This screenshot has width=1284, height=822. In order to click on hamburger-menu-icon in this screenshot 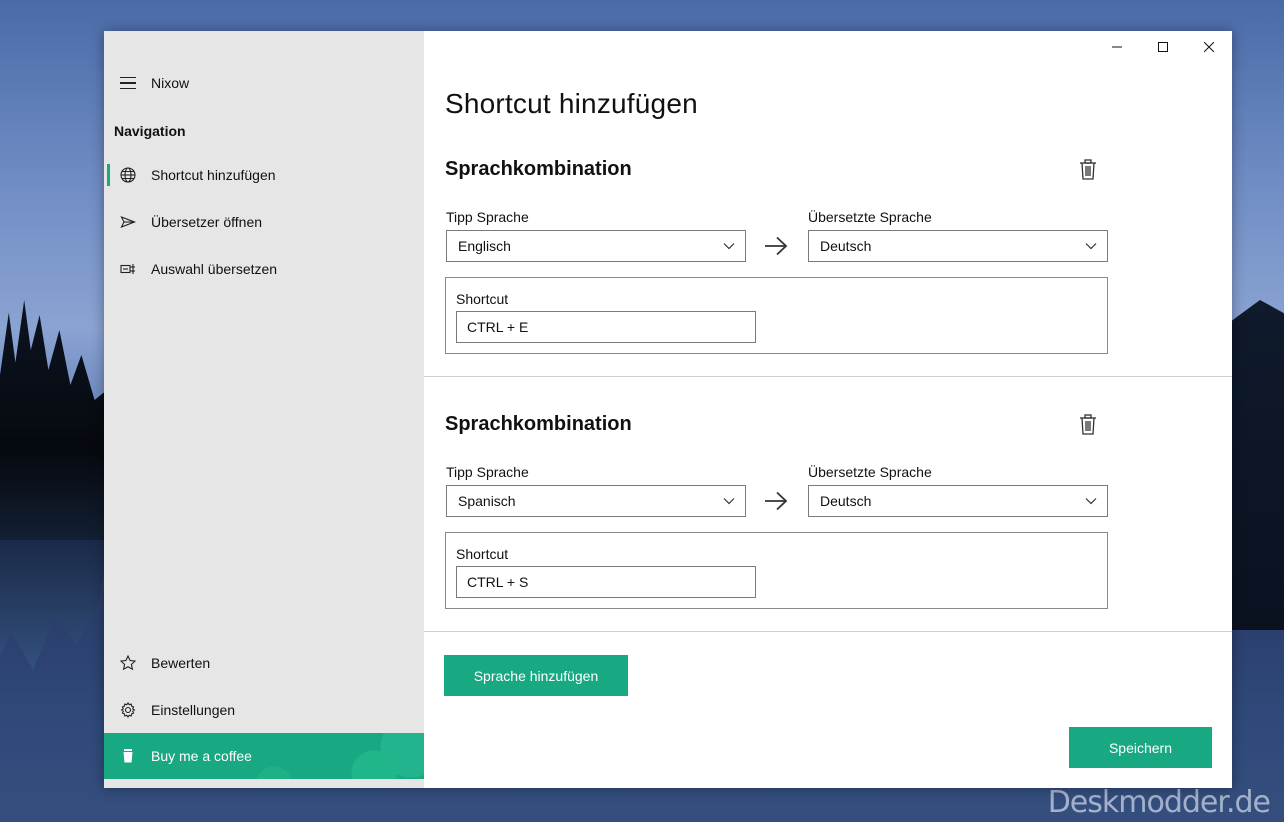, I will do `click(128, 83)`.